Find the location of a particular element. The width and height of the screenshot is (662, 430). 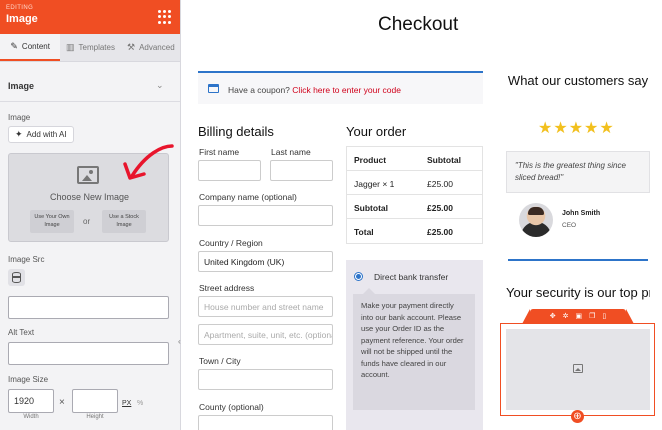

image-src-label: Image Src is located at coordinates (26, 259).